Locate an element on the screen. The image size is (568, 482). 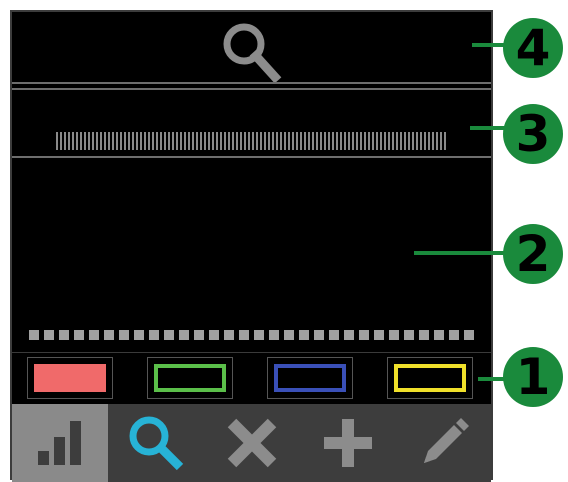
callout-1-number: 1 is located at coordinates (533, 377).